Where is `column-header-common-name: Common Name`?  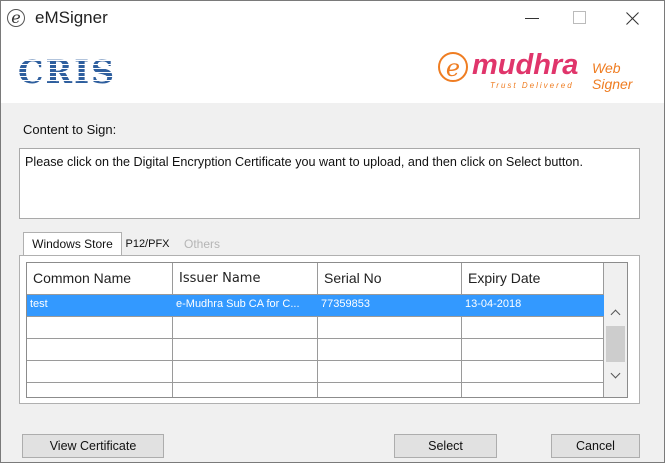
column-header-common-name: Common Name is located at coordinates (100, 278).